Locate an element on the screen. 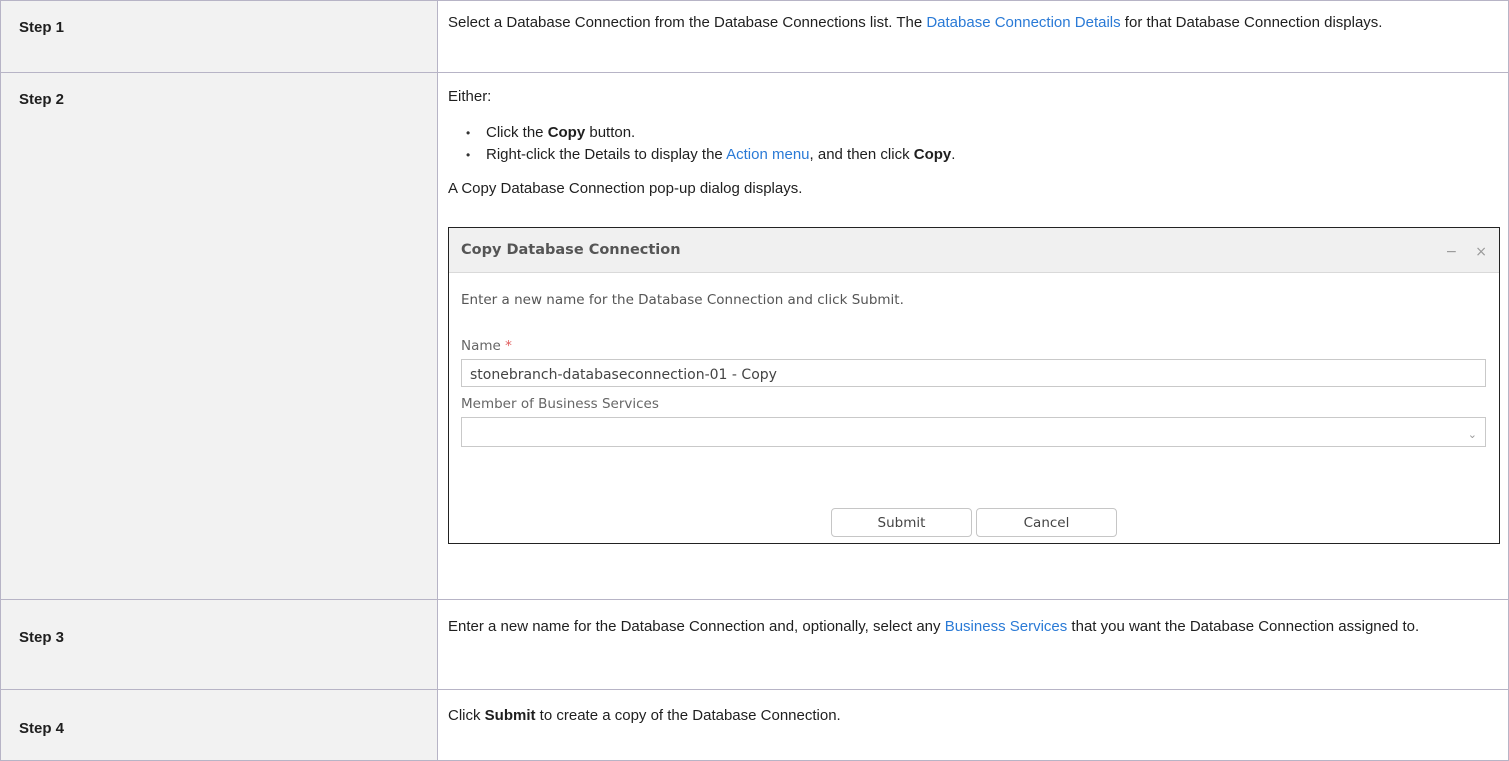  business-services-link: Business Services is located at coordinates (1006, 626).